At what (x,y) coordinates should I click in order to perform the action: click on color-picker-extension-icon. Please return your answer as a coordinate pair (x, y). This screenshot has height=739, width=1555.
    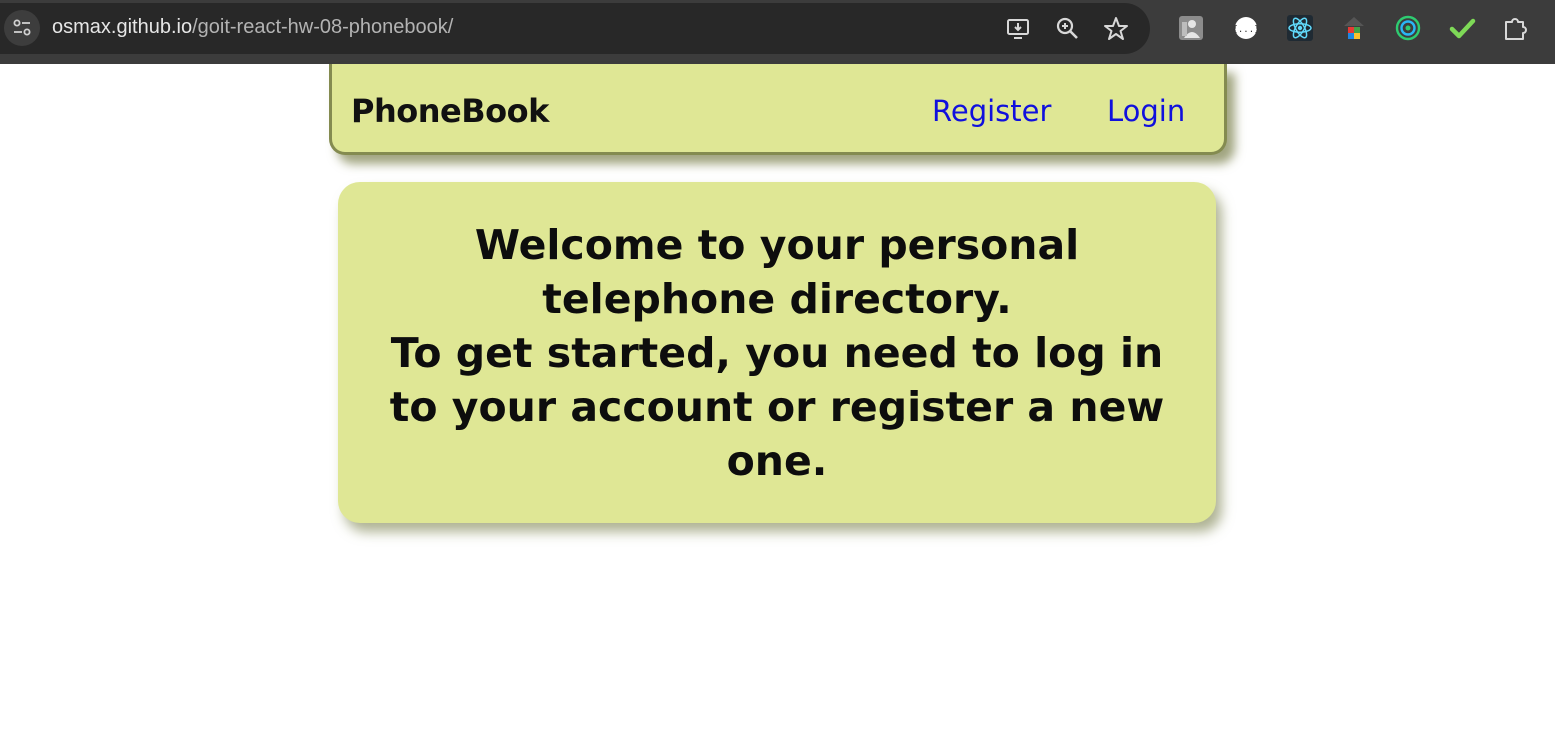
    Looking at the image, I should click on (1354, 28).